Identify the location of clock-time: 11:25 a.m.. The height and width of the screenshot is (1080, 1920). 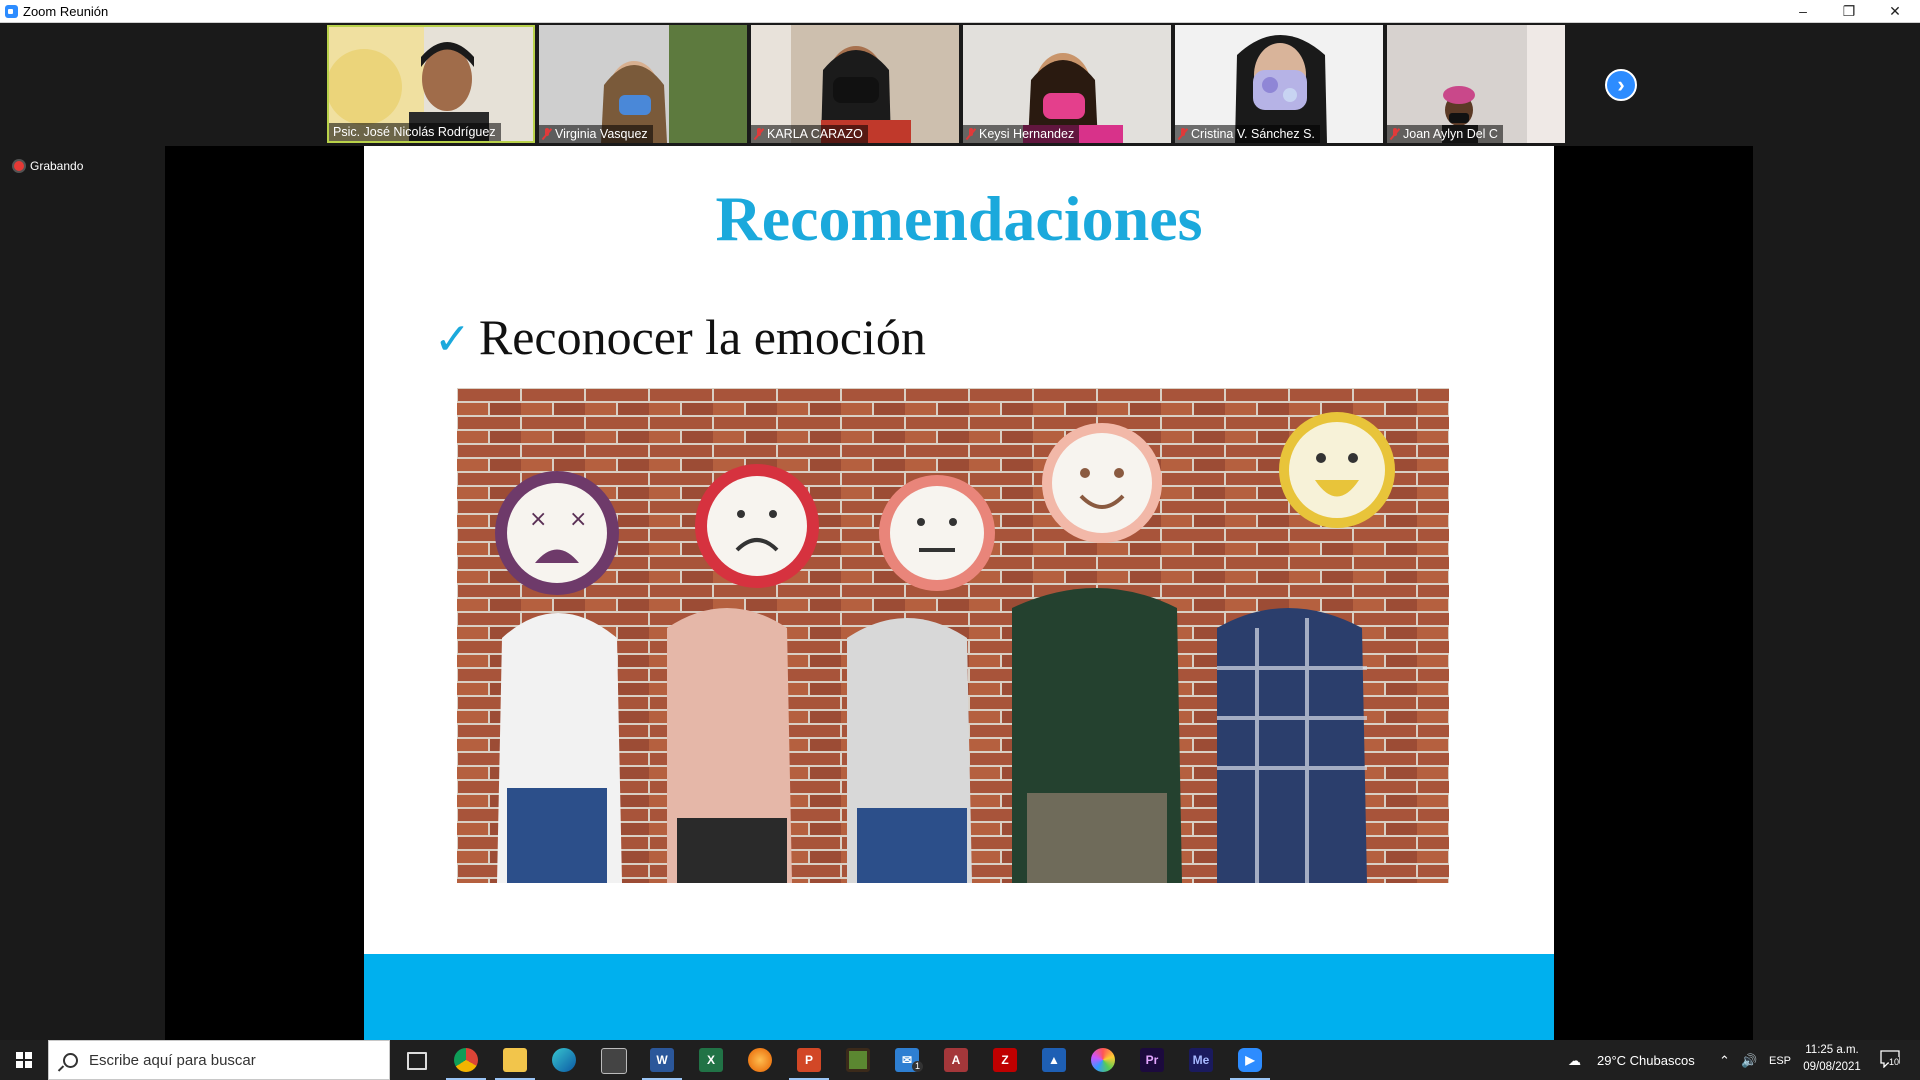
(1832, 1050).